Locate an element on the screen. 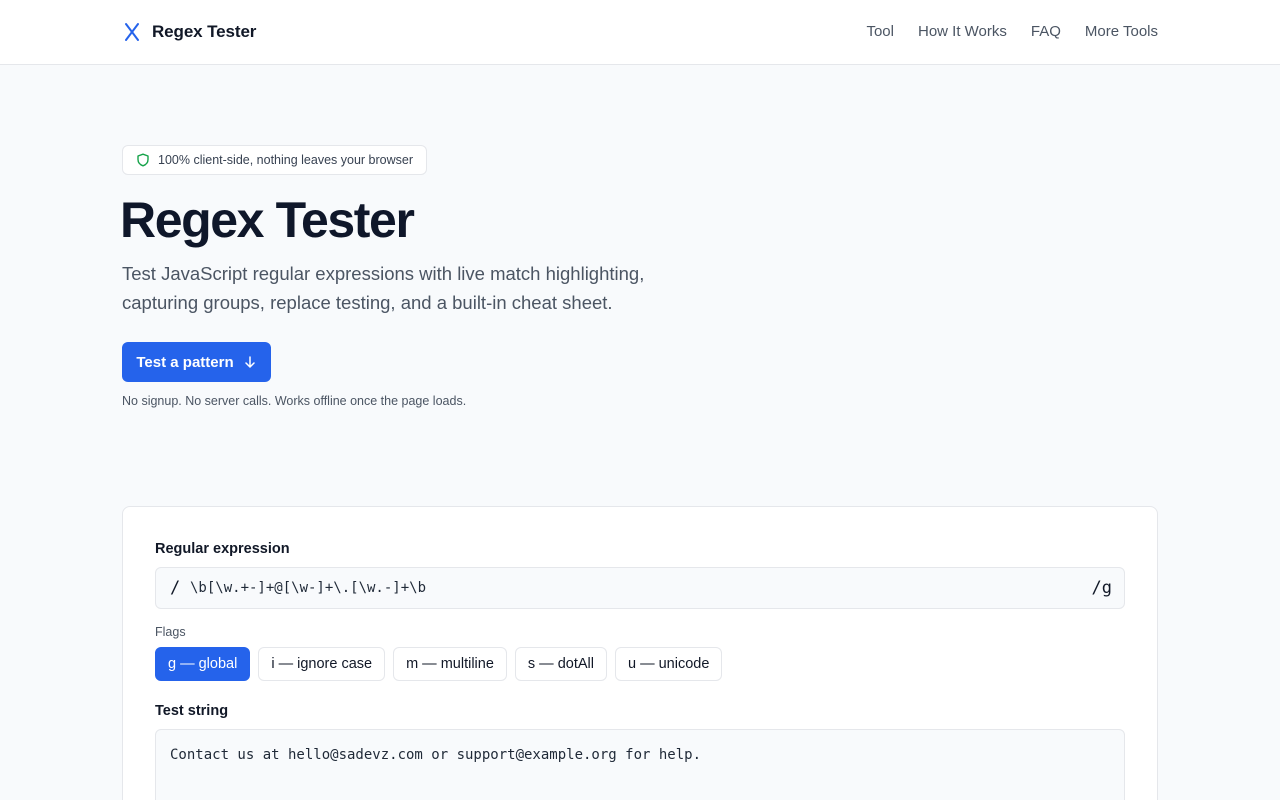  arrow-down-icon is located at coordinates (249, 362).